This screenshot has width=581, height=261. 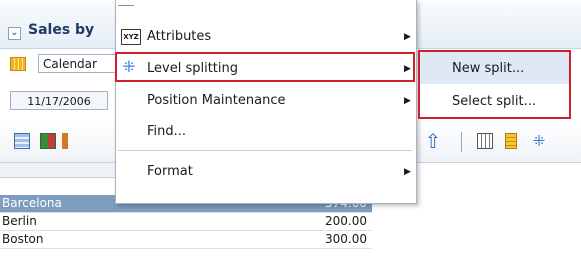 I want to click on bar-chart-icon, so click(x=65, y=141).